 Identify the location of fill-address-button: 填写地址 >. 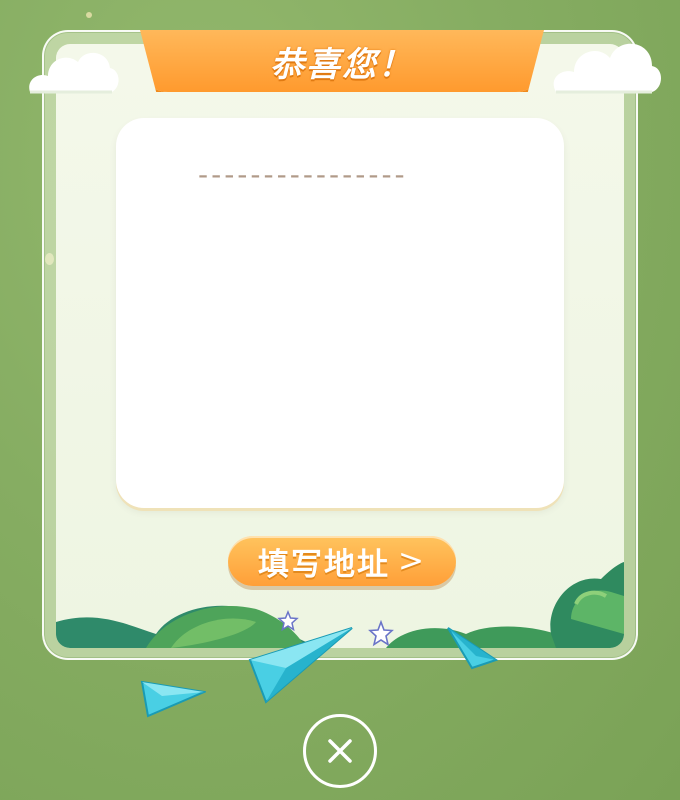
(342, 561).